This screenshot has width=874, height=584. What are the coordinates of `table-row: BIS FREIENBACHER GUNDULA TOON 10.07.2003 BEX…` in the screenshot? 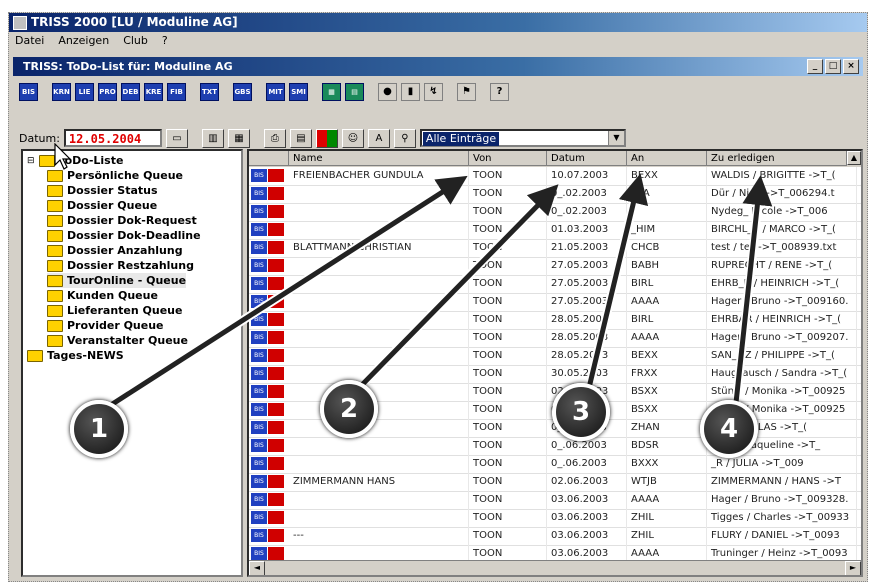 It's located at (555, 176).